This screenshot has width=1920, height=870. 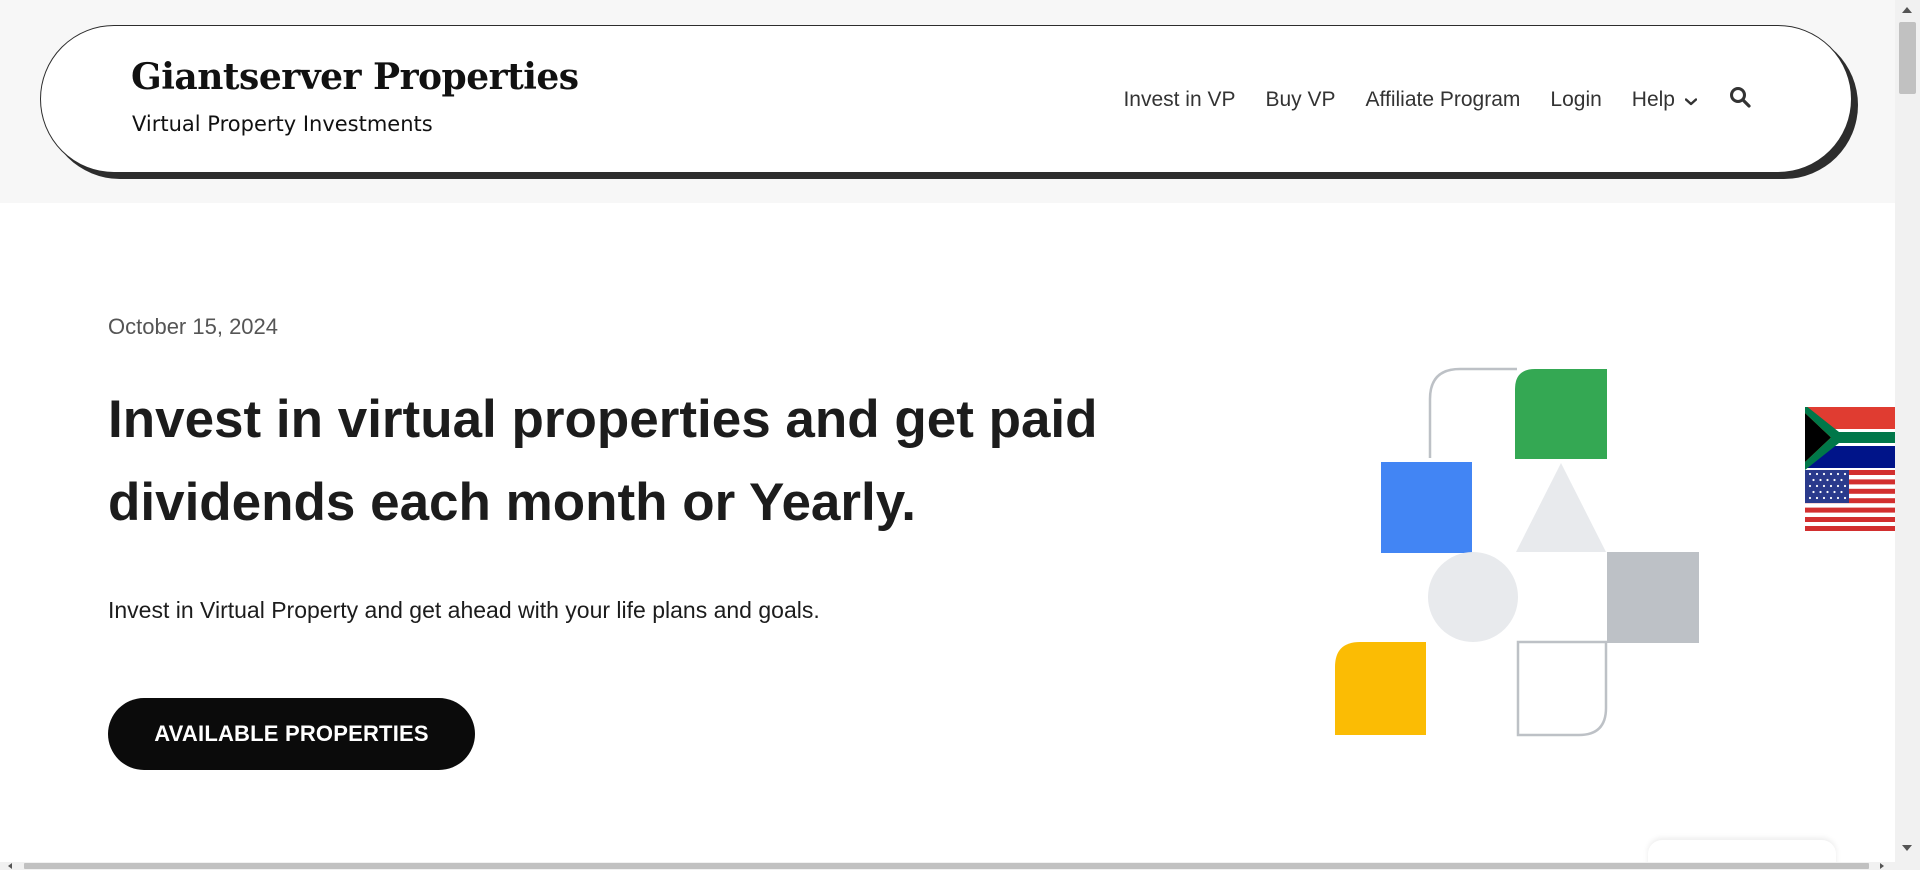 I want to click on search-icon, so click(x=1740, y=99).